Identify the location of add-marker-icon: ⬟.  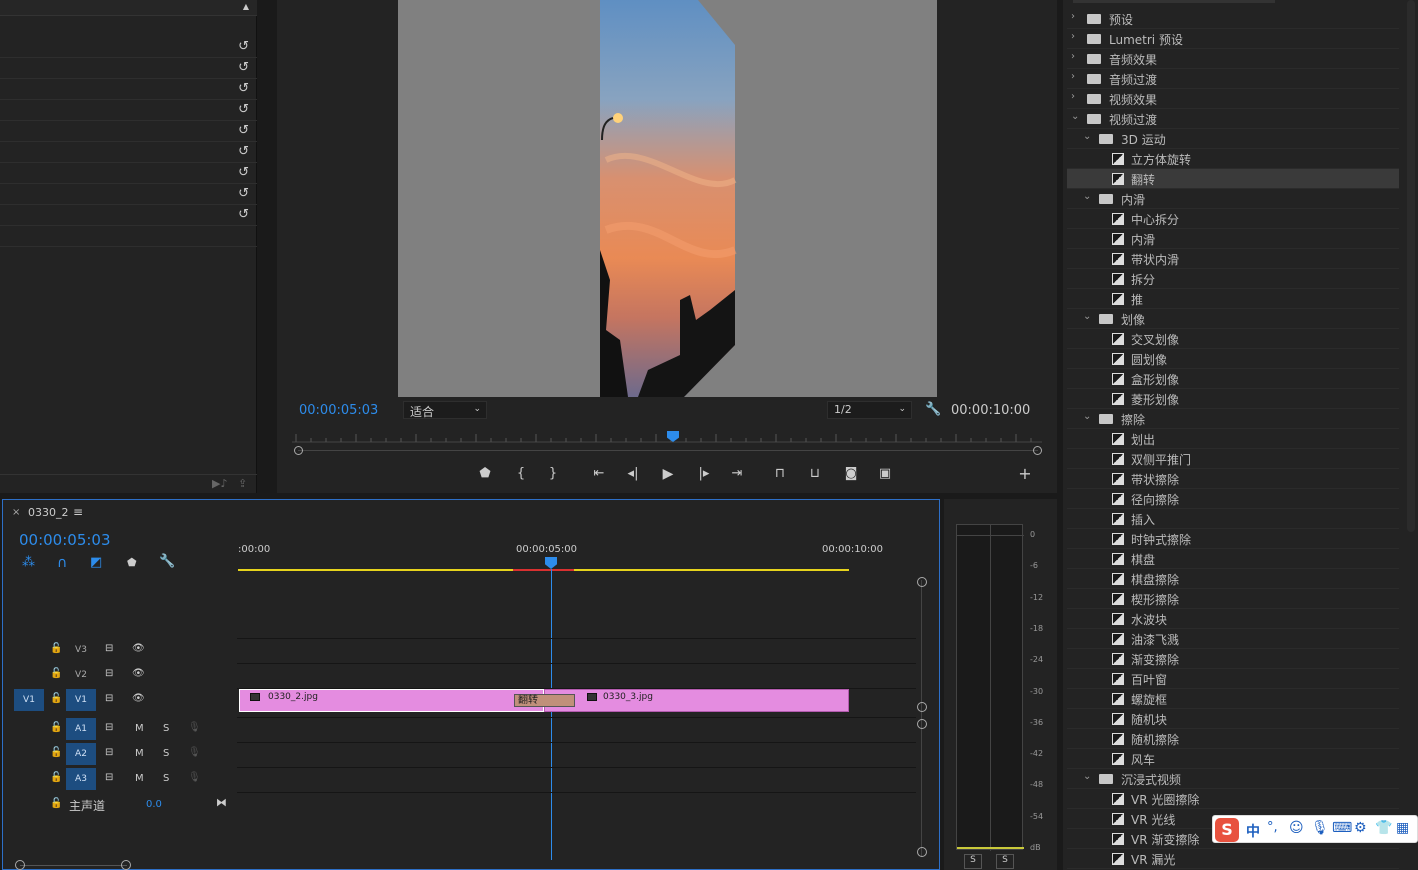
(132, 562).